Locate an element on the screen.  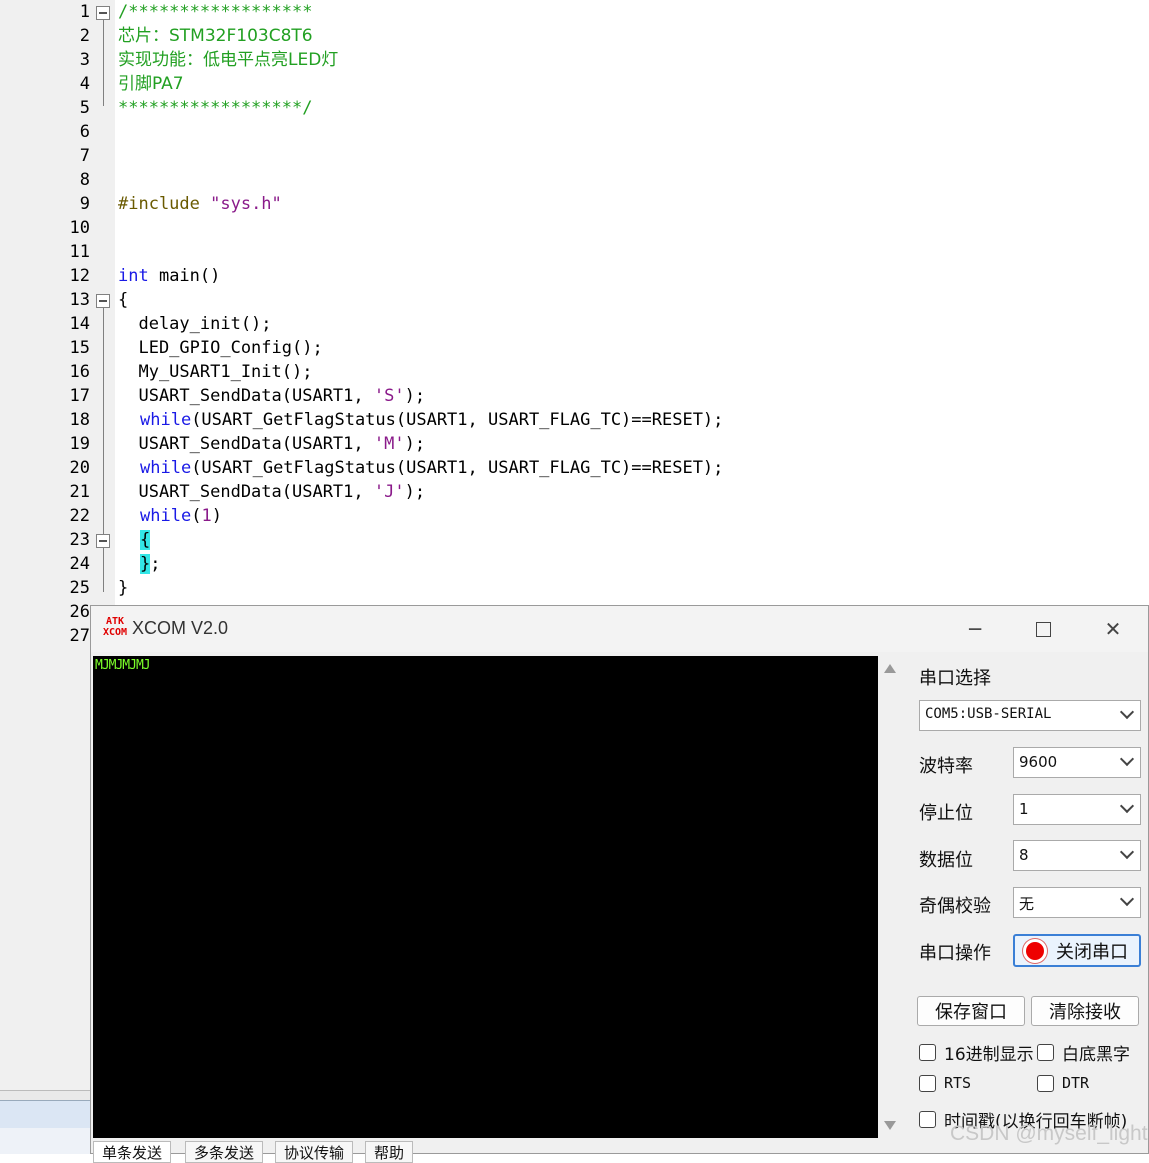
dtr-label: DTR is located at coordinates (1076, 1083).